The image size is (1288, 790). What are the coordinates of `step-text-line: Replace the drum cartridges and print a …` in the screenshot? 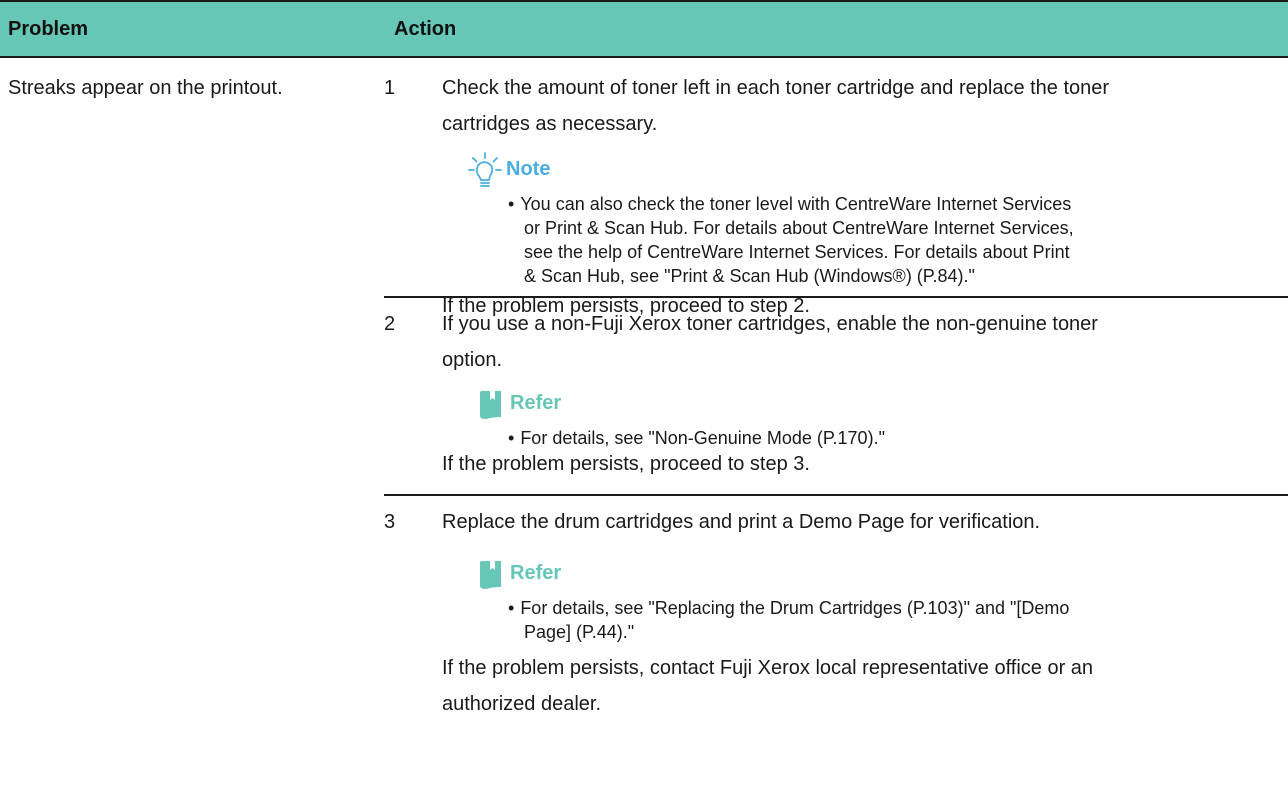 It's located at (741, 522).